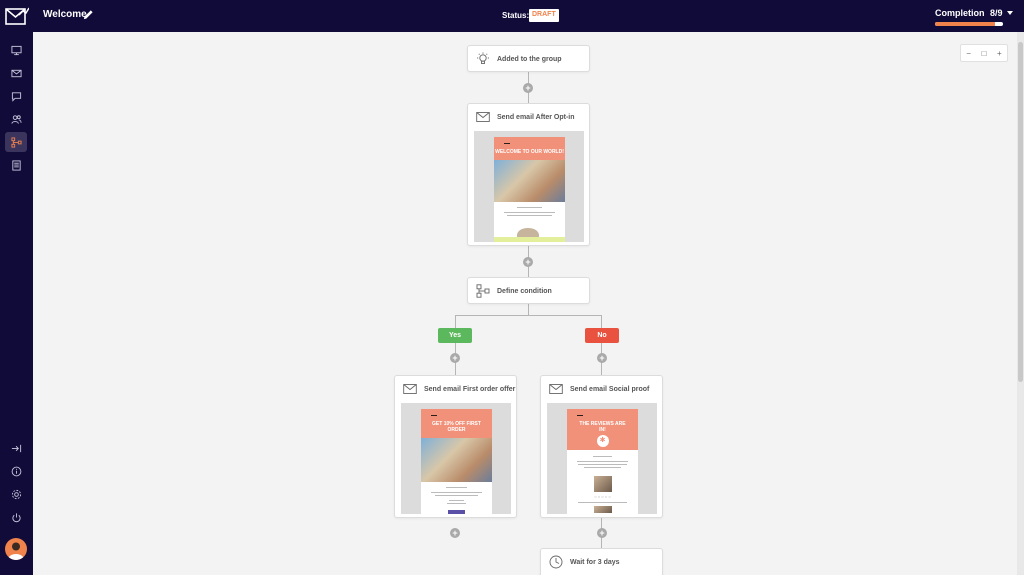 Image resolution: width=1024 pixels, height=575 pixels. What do you see at coordinates (999, 53) in the screenshot?
I see `zoom-in-button: +` at bounding box center [999, 53].